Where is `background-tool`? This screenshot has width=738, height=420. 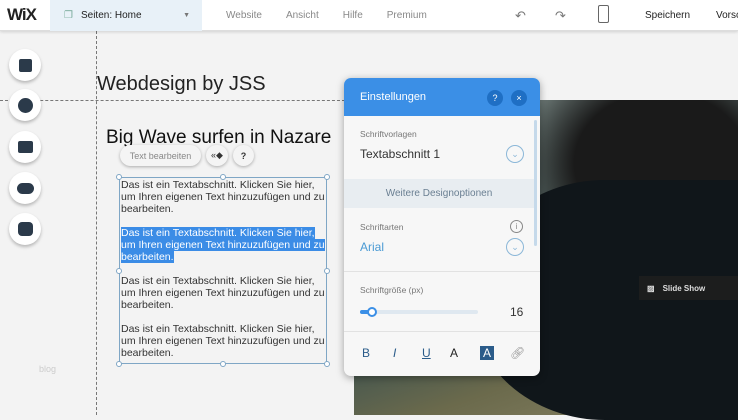
background-tool is located at coordinates (25, 65).